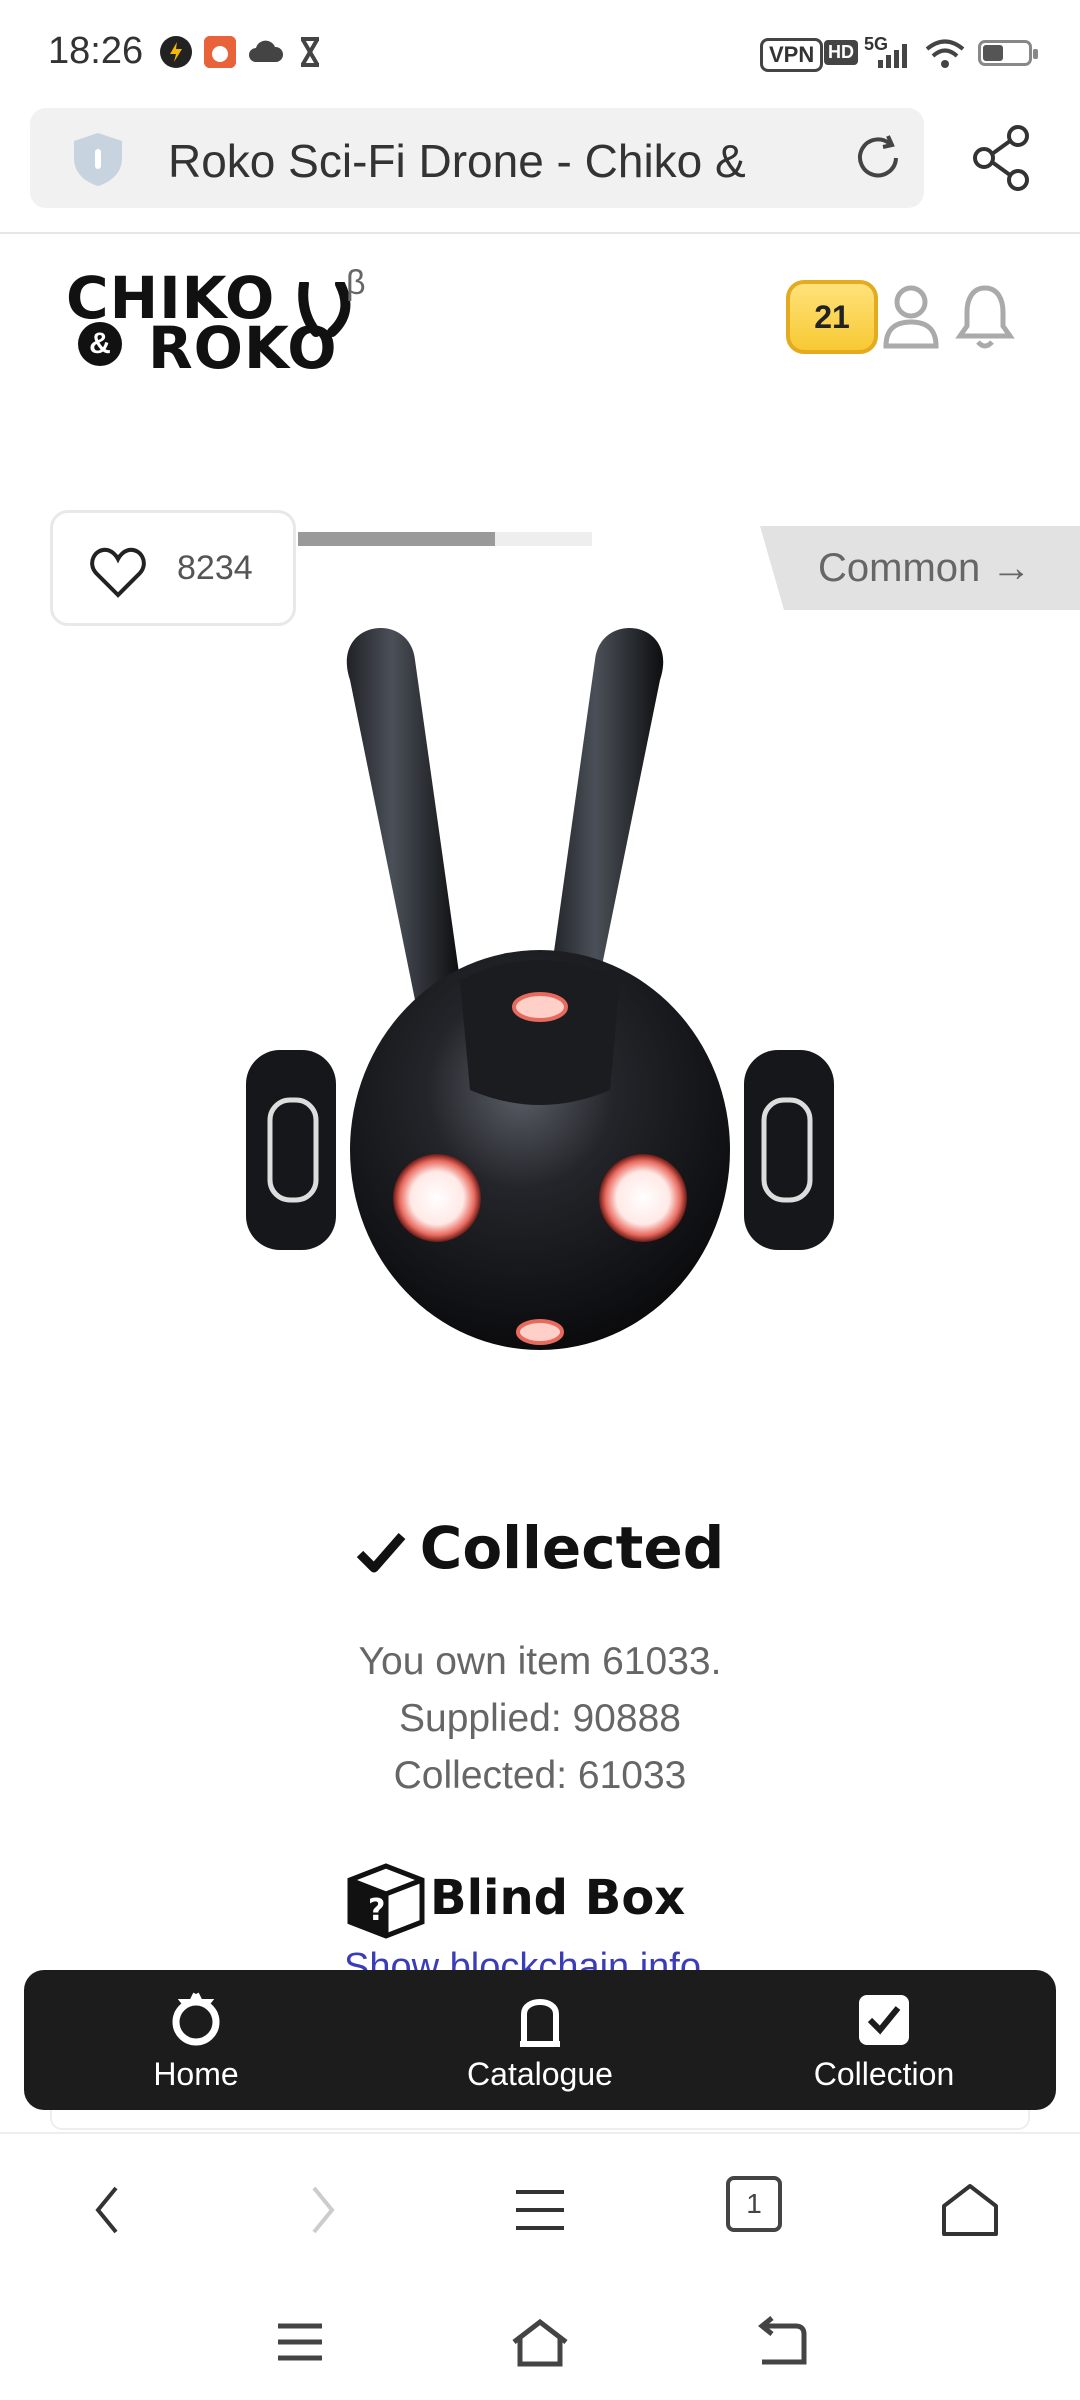 This screenshot has width=1080, height=2400. What do you see at coordinates (754, 2204) in the screenshot?
I see `tab-switcher: 1` at bounding box center [754, 2204].